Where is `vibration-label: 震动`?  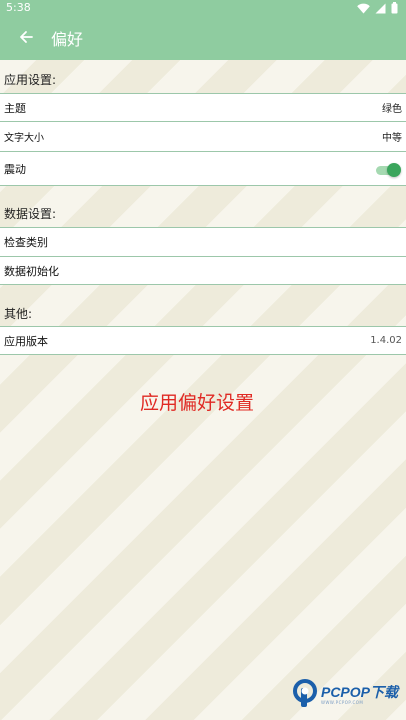 vibration-label: 震动 is located at coordinates (15, 169).